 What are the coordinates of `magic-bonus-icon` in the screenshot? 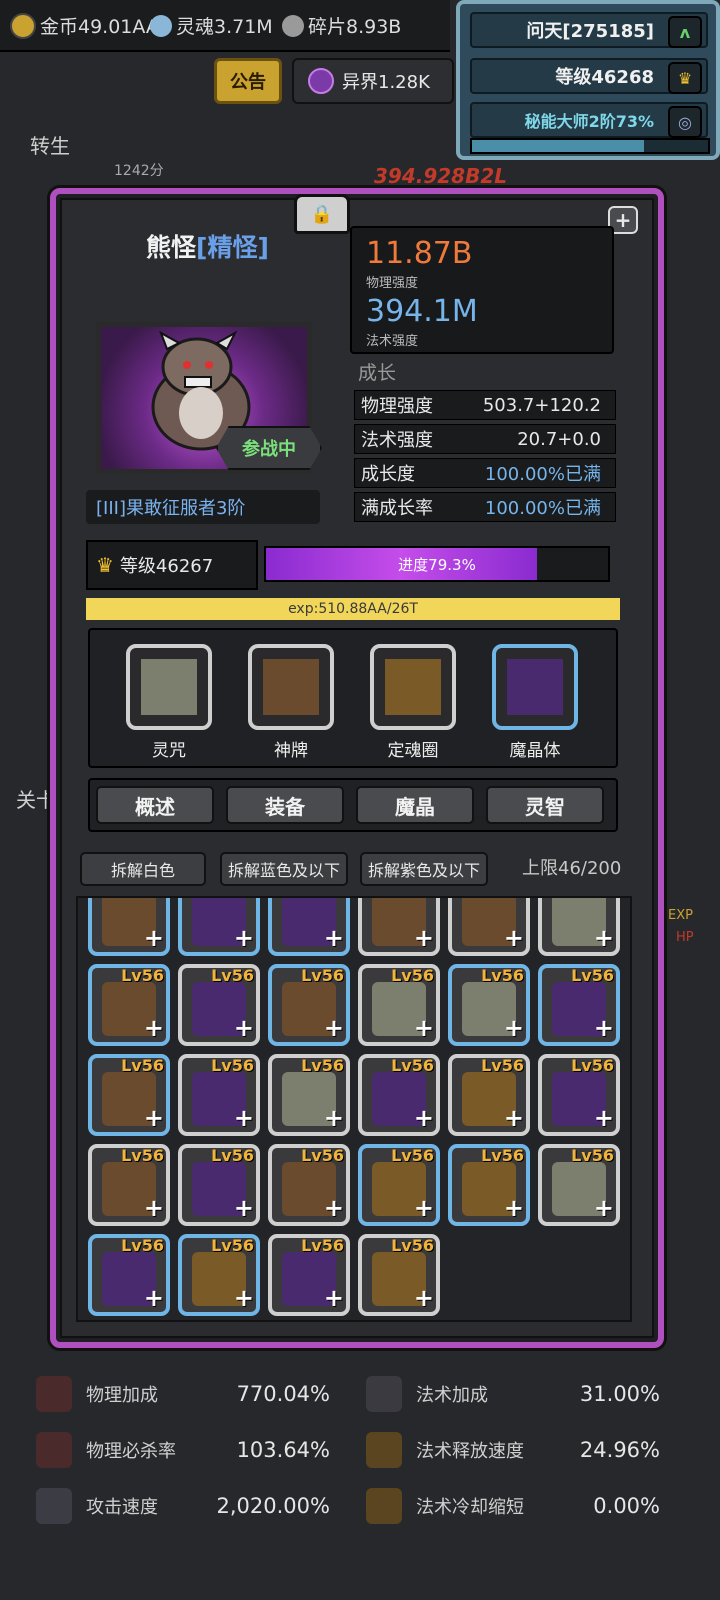 It's located at (384, 1394).